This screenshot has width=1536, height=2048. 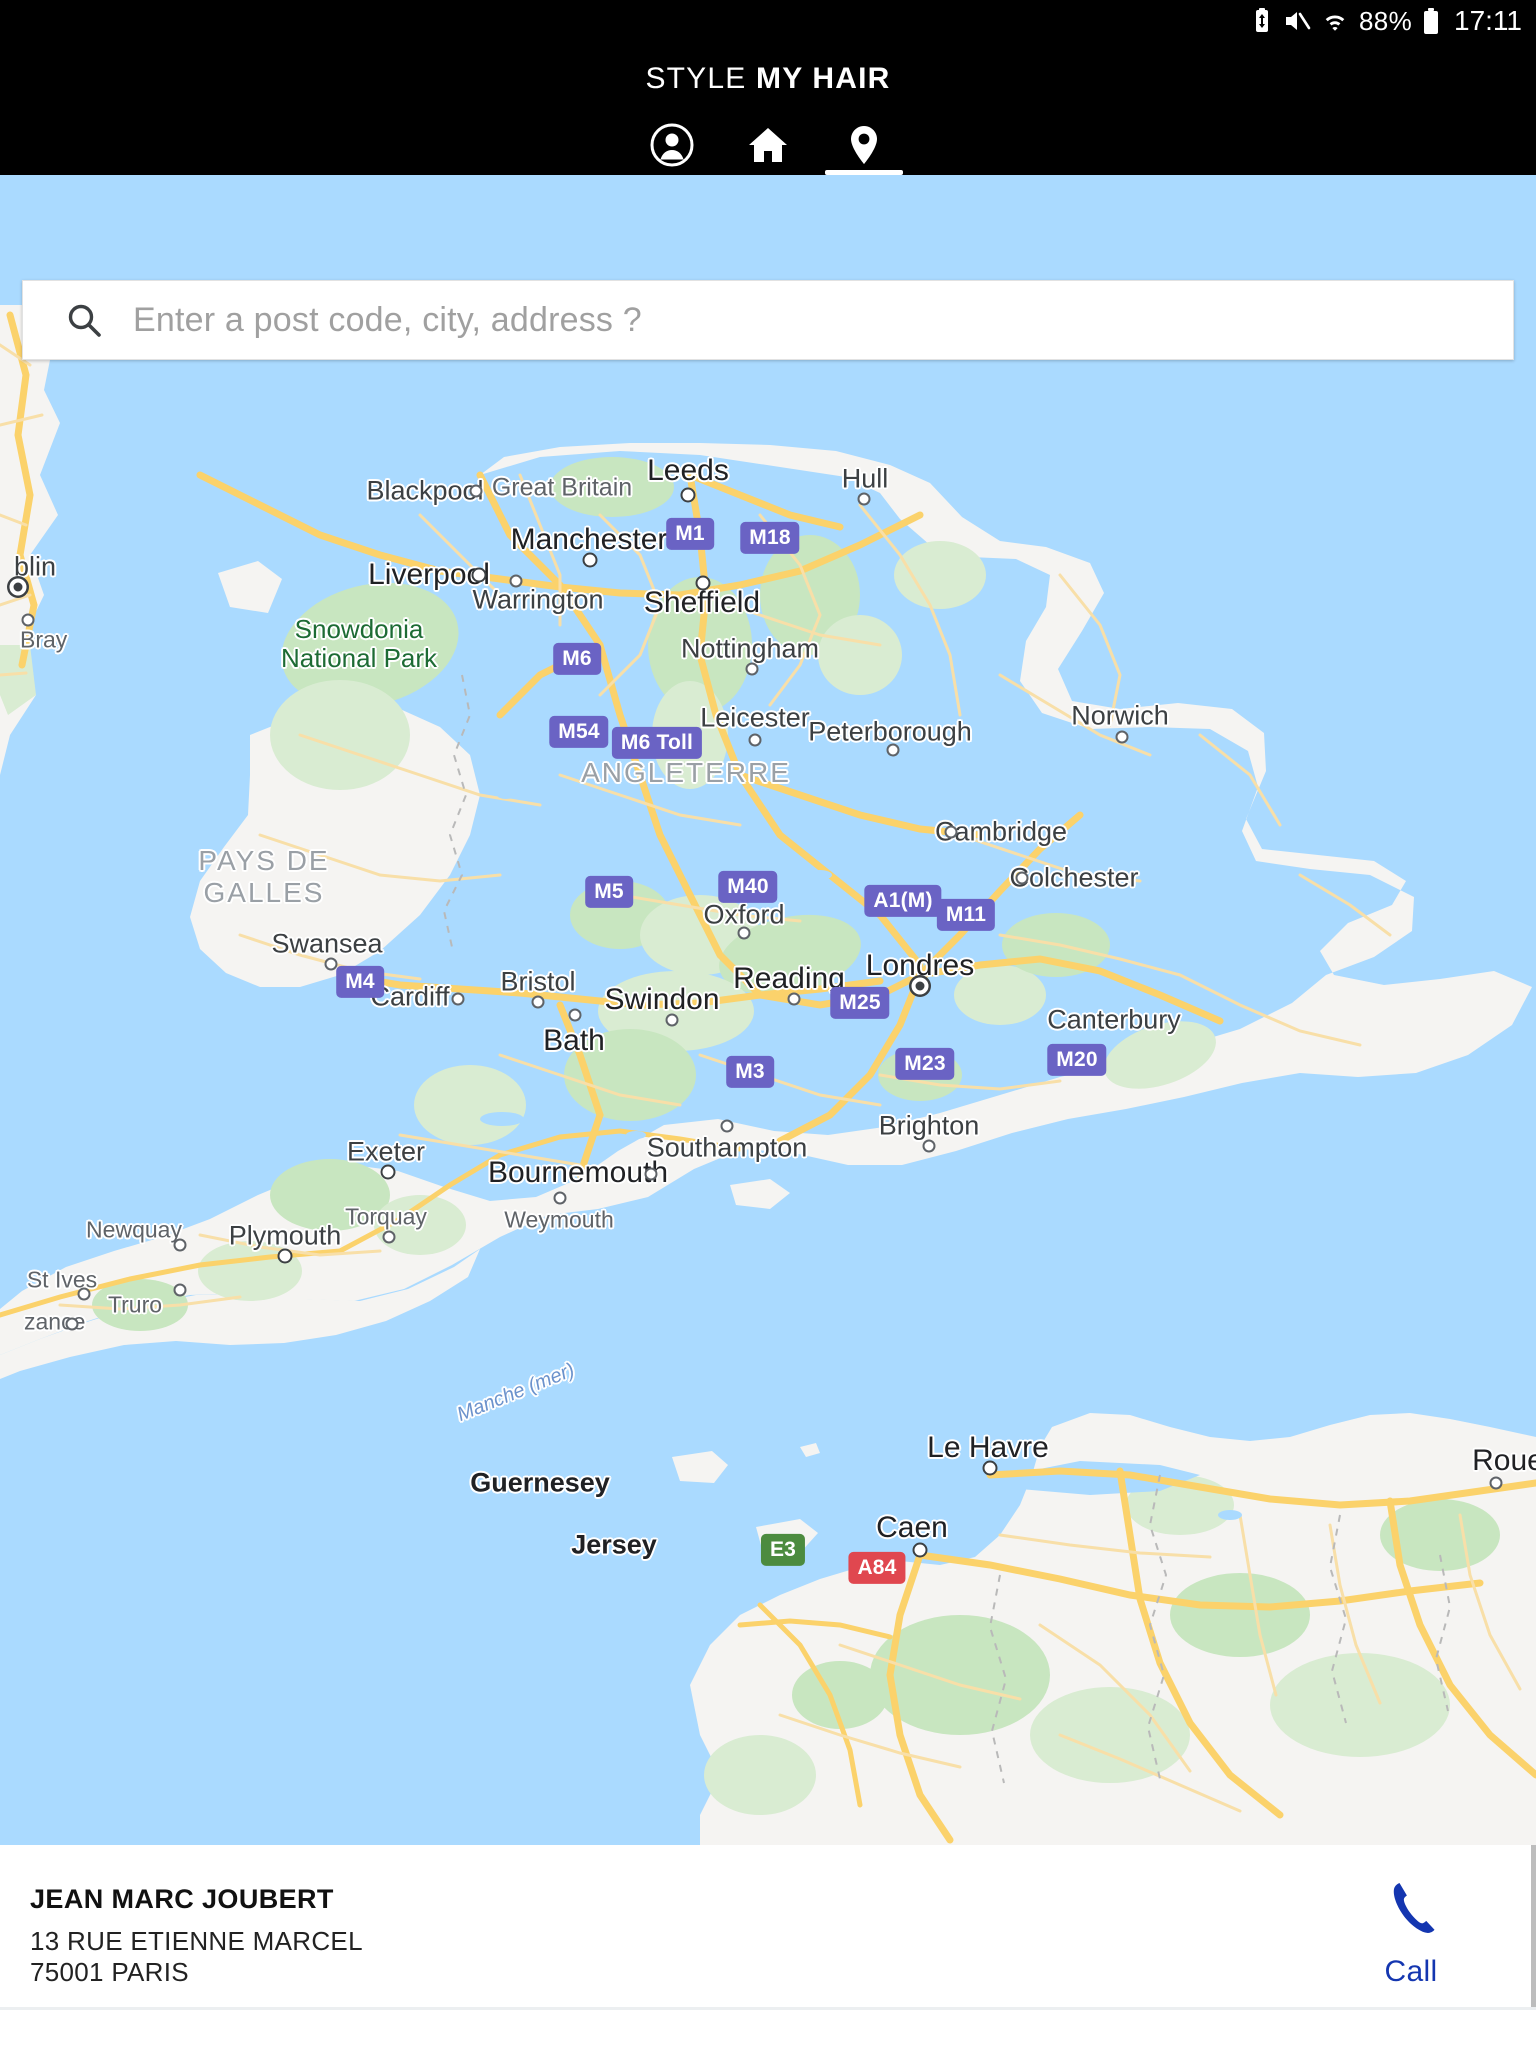 What do you see at coordinates (196, 1941) in the screenshot?
I see `salon-street: 13 RUE ETIENNE MARCEL` at bounding box center [196, 1941].